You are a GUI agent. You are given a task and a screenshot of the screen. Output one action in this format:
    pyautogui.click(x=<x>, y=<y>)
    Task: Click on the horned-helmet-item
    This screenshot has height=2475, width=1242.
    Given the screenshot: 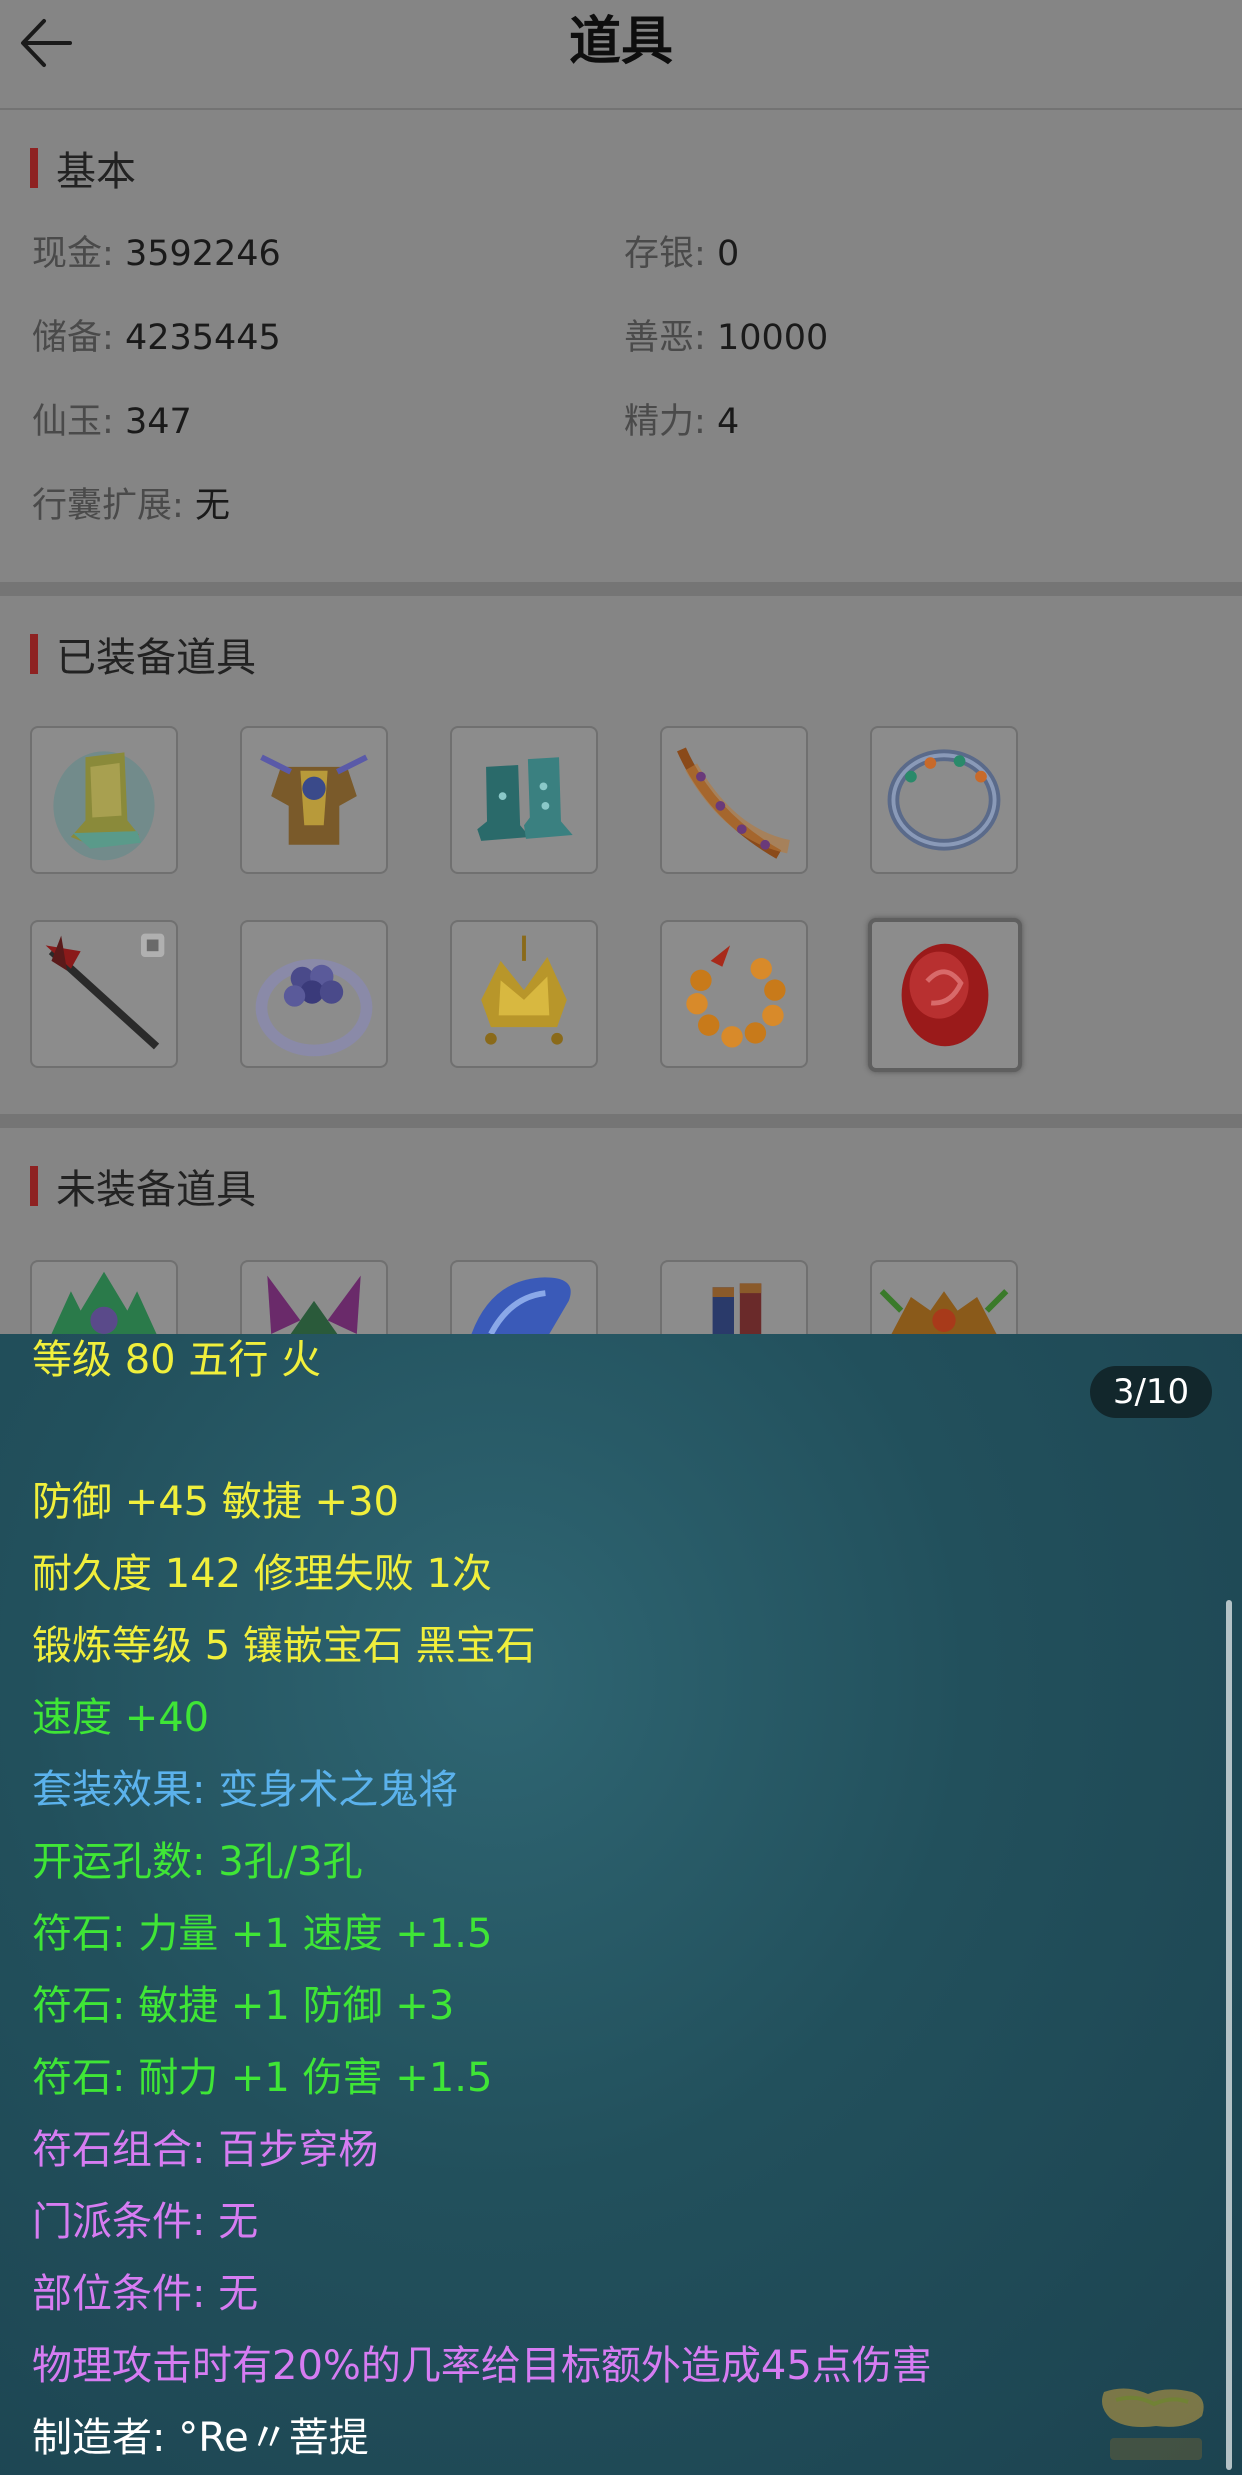 What is the action you would take?
    pyautogui.click(x=314, y=1297)
    